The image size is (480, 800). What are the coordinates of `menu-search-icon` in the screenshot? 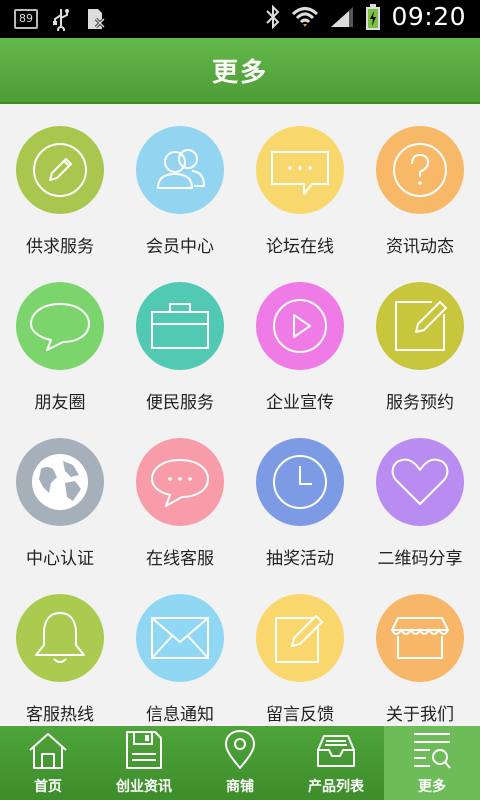 It's located at (432, 751).